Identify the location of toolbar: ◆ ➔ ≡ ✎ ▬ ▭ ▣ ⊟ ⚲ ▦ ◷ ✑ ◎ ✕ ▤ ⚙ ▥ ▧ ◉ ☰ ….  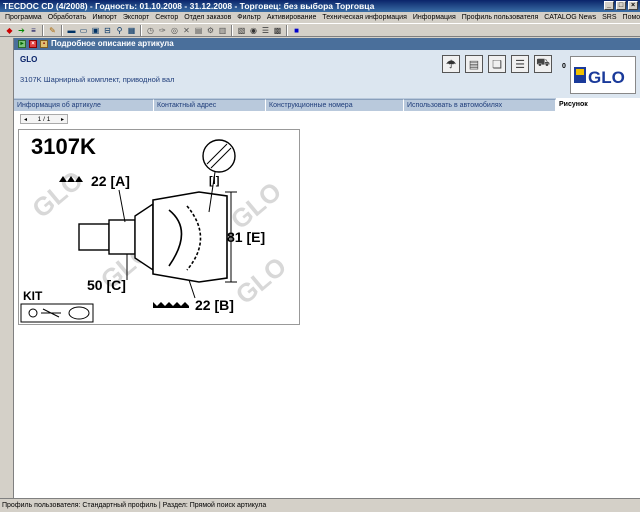
(320, 30).